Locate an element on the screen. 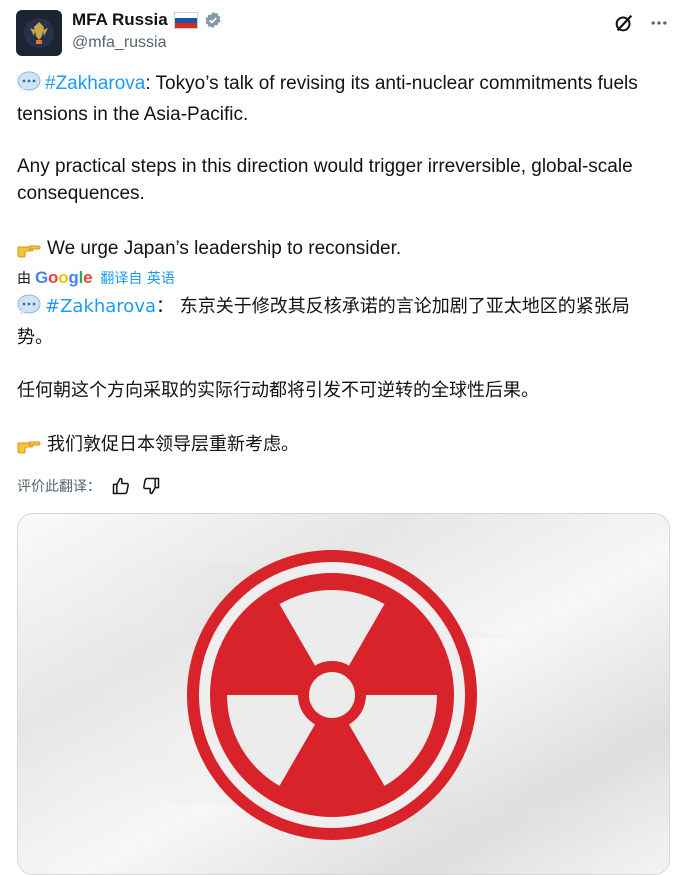  russia-flag-icon is located at coordinates (185, 20).